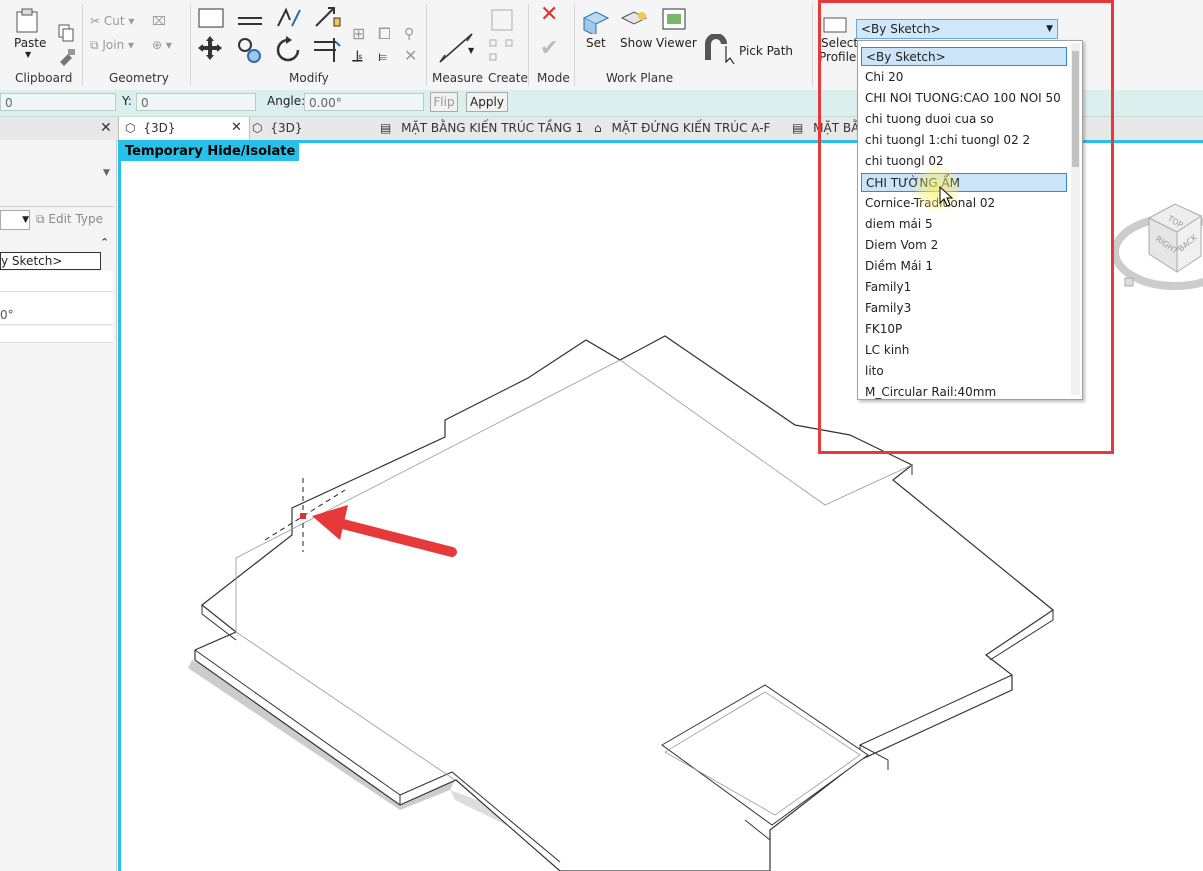 Image resolution: width=1203 pixels, height=871 pixels. I want to click on match-properties-icon, so click(67, 57).